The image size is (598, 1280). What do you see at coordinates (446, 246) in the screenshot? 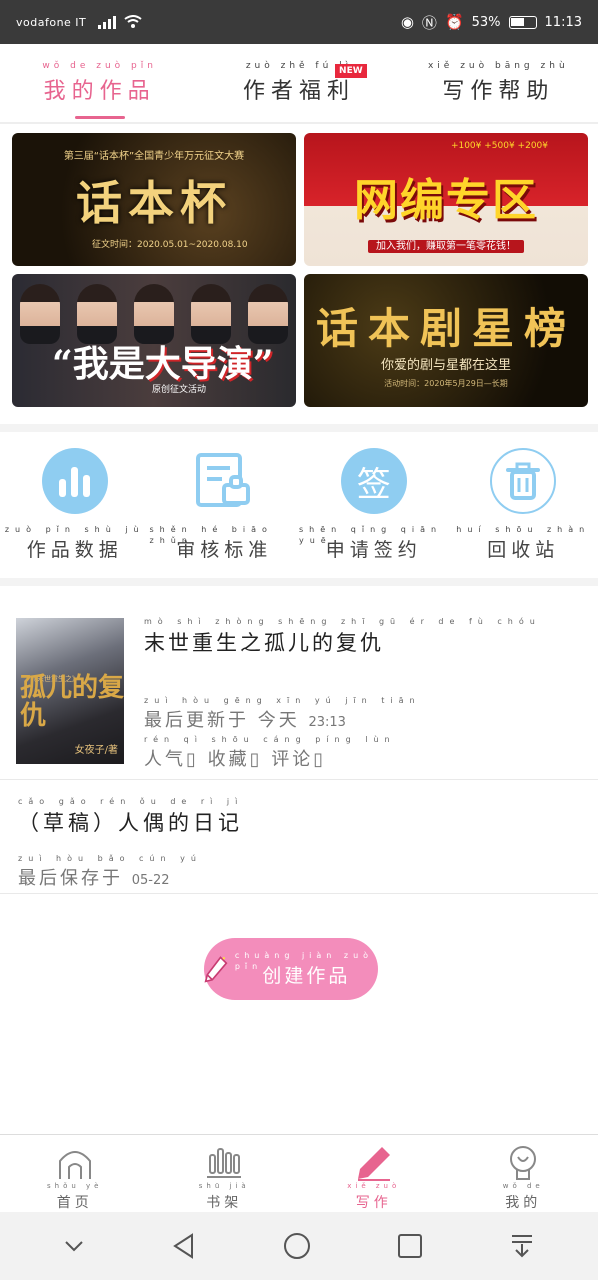
I see `banner-subtitle: 加入我们，赚取第一笔零花钱！` at bounding box center [446, 246].